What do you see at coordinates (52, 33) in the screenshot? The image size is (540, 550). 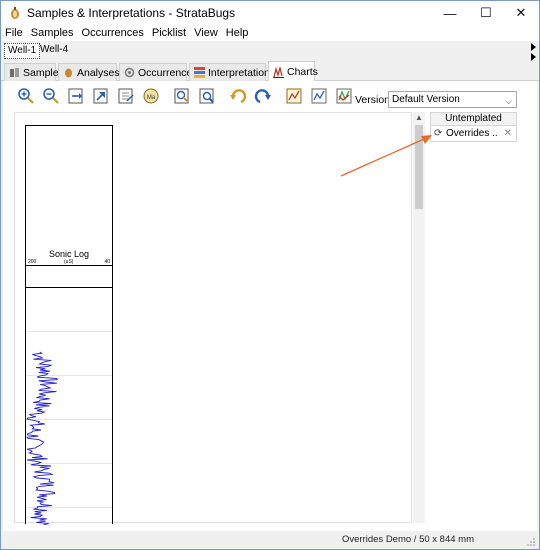 I see `menu-samples: Samples` at bounding box center [52, 33].